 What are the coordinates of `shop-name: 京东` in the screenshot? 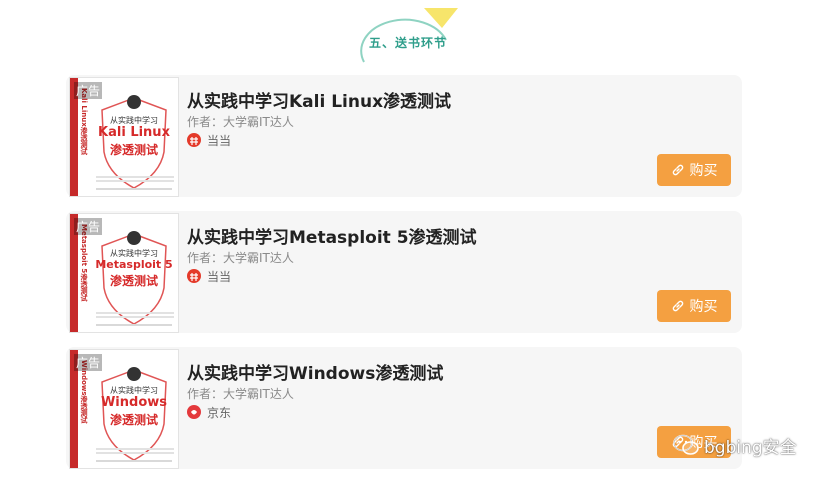 It's located at (219, 412).